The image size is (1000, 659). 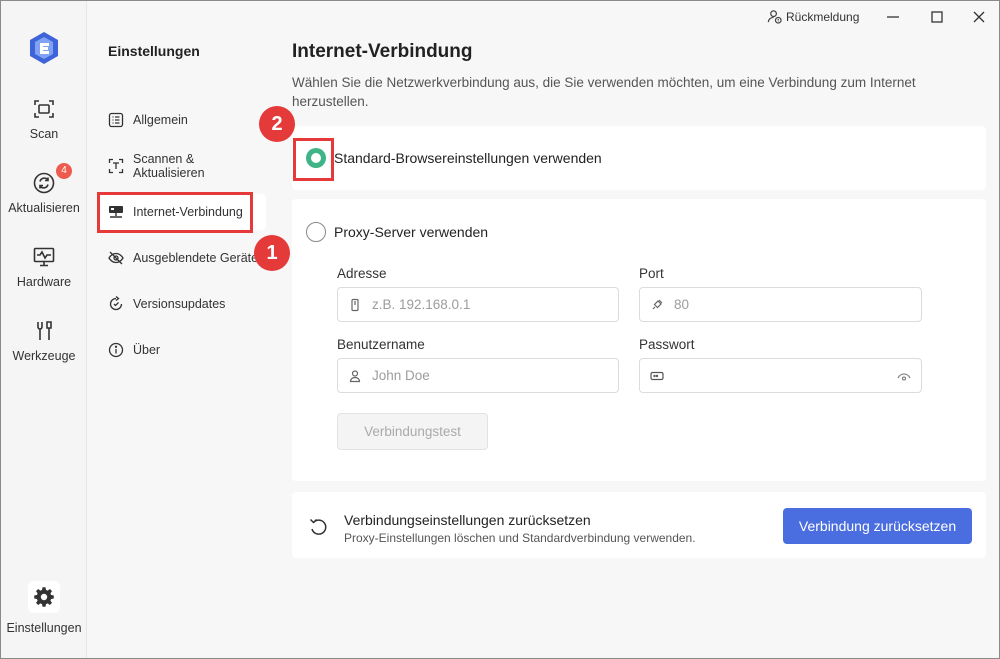 What do you see at coordinates (44, 356) in the screenshot?
I see `rail-item-label: Werkzeuge` at bounding box center [44, 356].